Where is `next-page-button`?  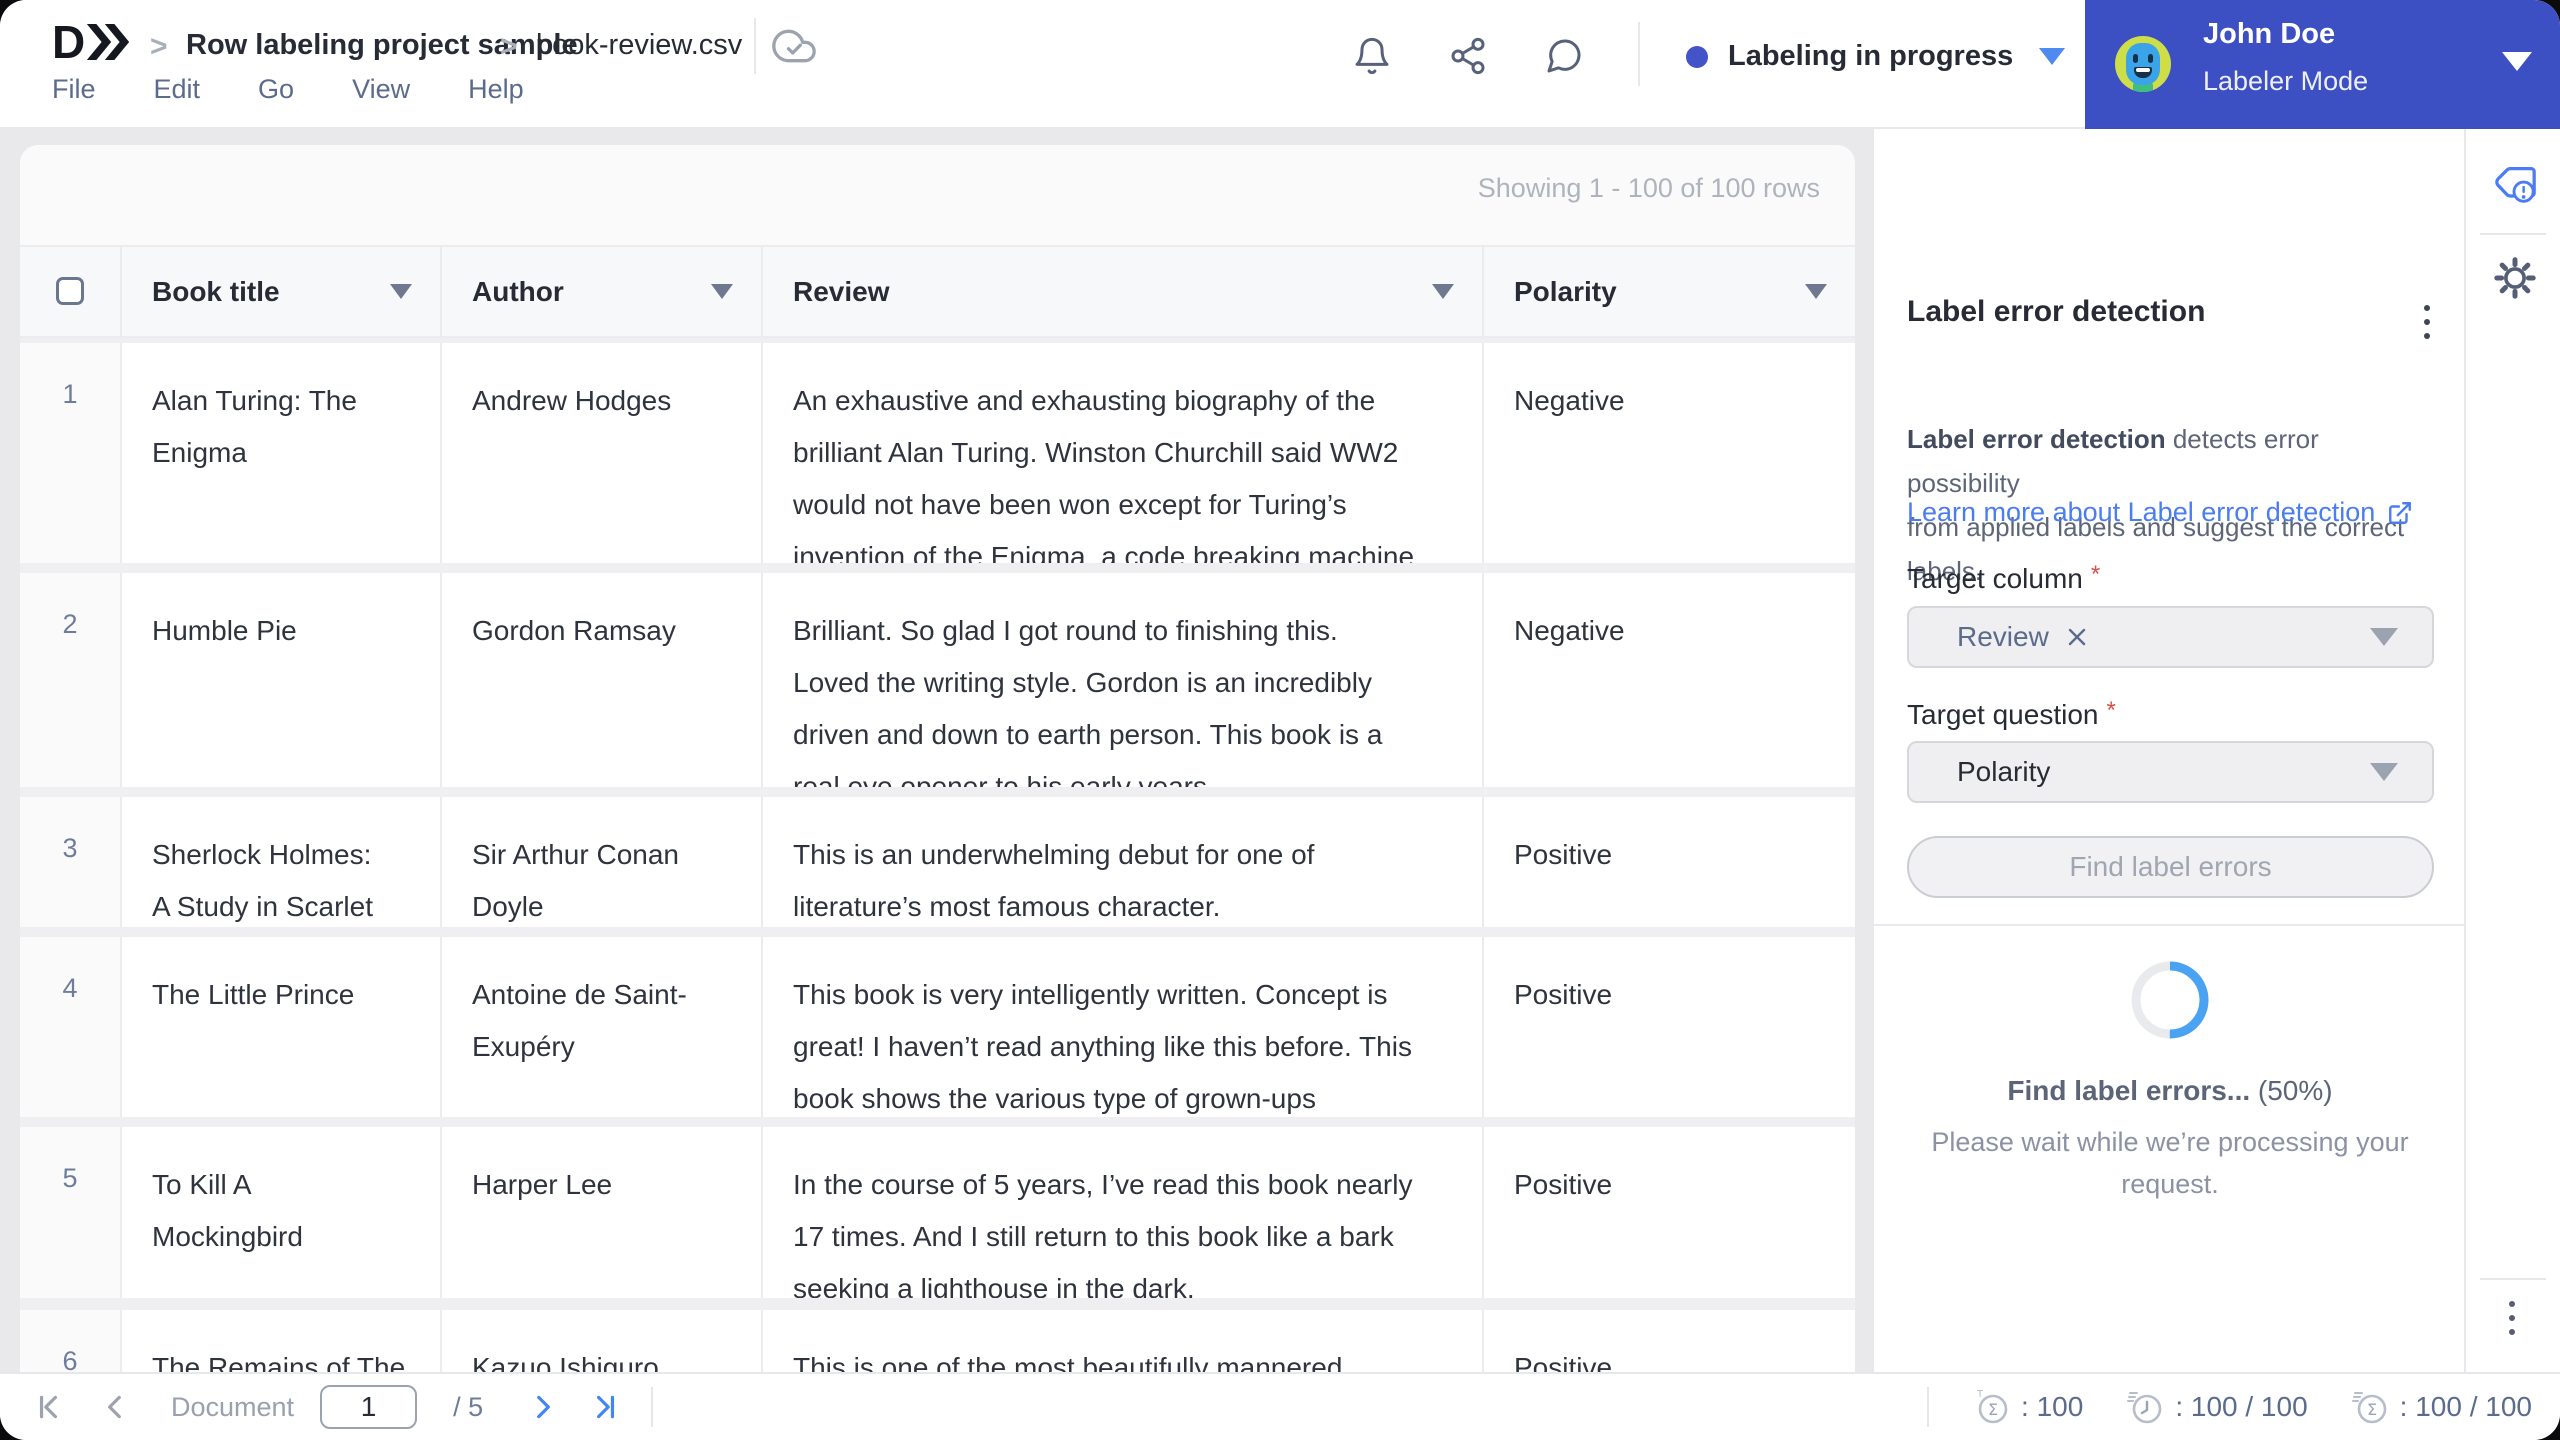 next-page-button is located at coordinates (543, 1407).